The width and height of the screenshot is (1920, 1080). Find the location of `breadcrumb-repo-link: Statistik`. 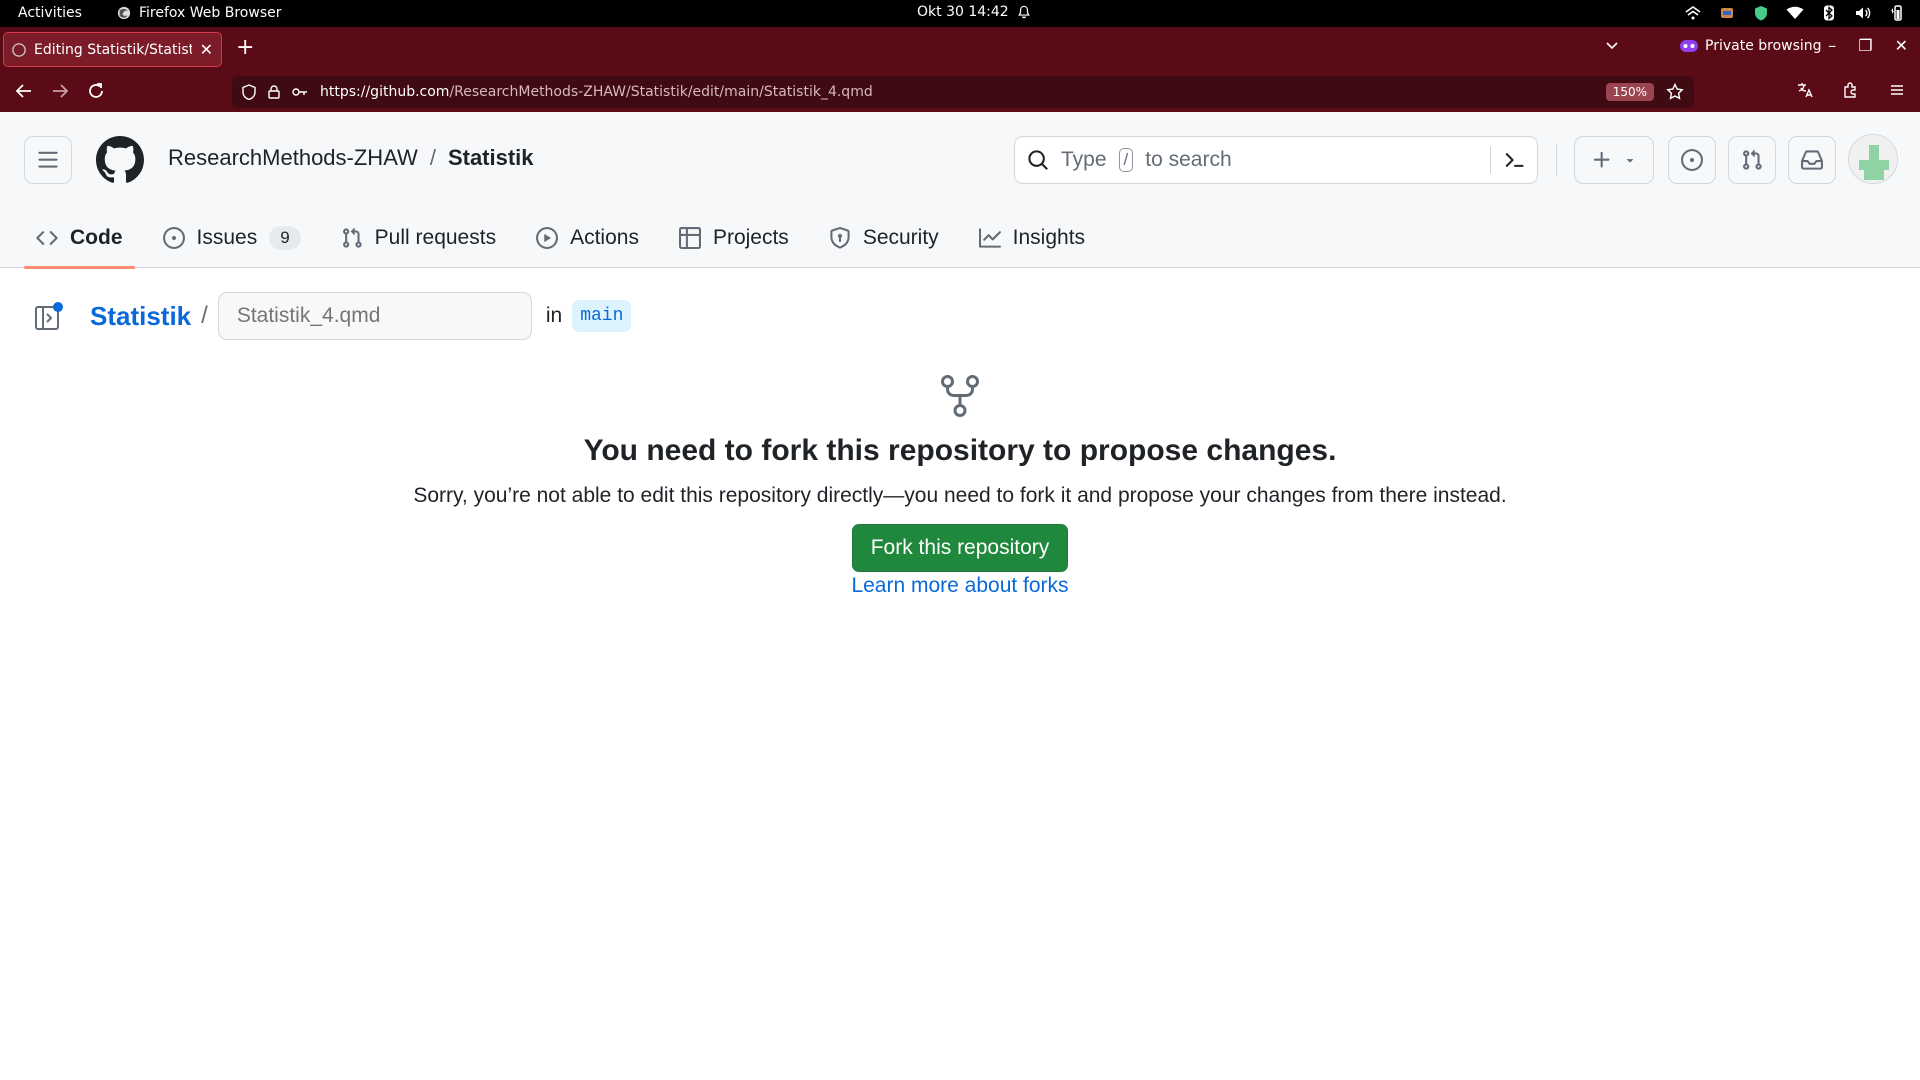

breadcrumb-repo-link: Statistik is located at coordinates (140, 316).